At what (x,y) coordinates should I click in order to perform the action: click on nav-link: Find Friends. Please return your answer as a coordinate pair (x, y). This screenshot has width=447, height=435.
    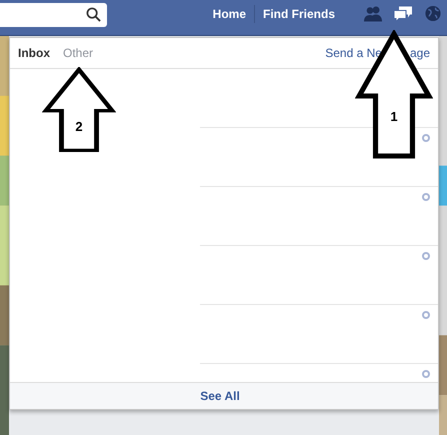
    Looking at the image, I should click on (299, 13).